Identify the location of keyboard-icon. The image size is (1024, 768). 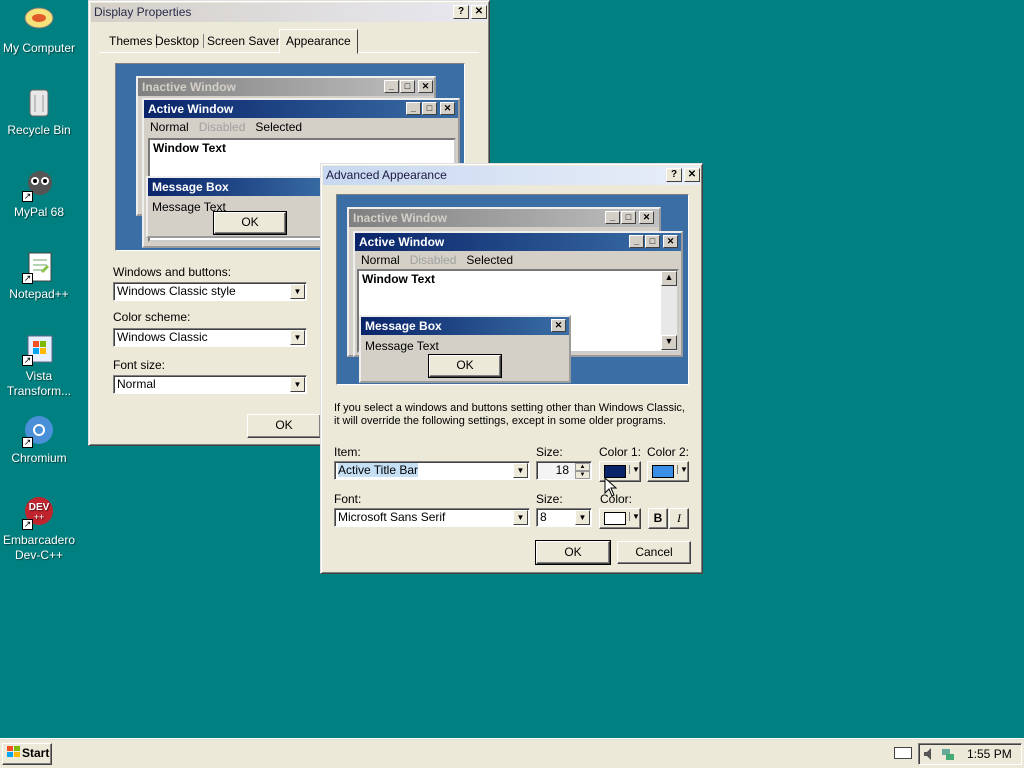
(903, 753).